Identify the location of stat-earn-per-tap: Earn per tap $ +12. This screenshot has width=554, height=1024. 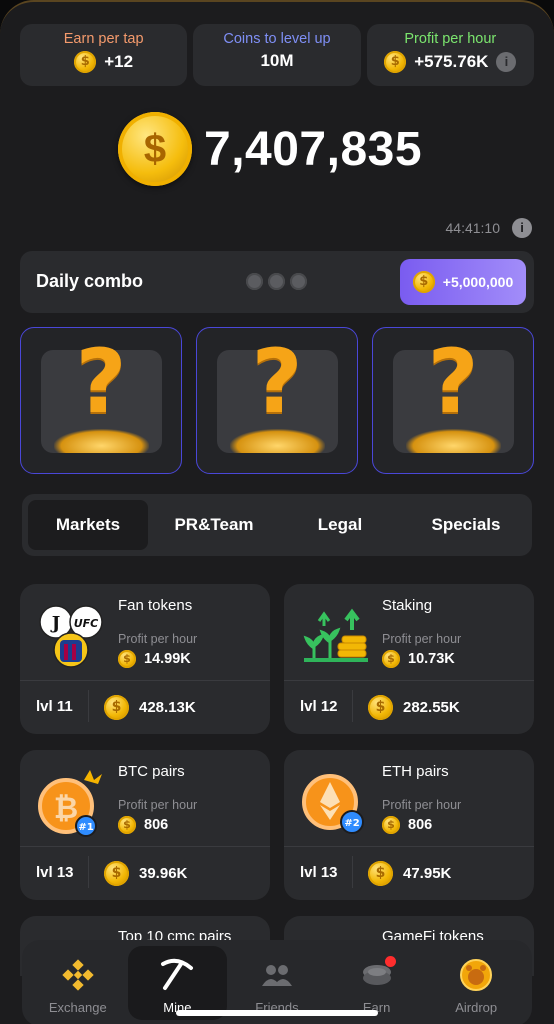
(104, 55).